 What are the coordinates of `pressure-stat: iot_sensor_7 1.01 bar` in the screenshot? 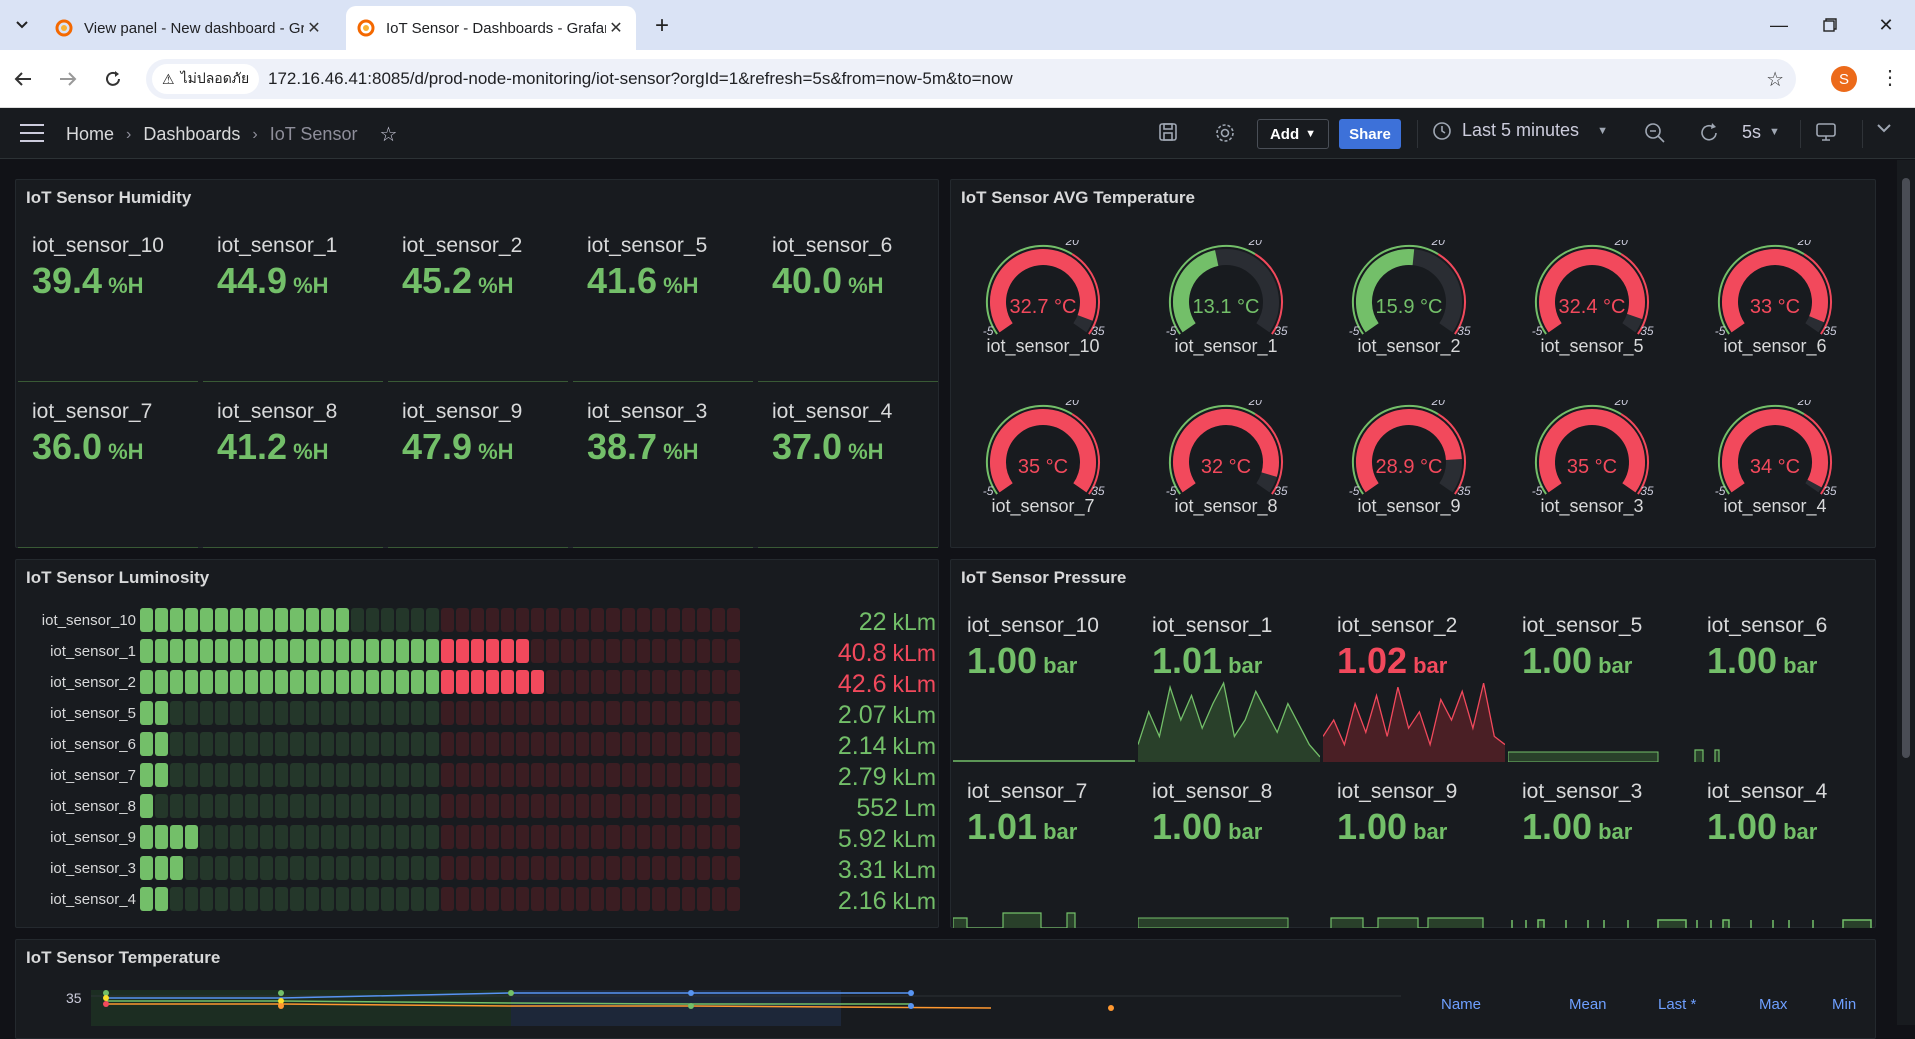 It's located at (1044, 848).